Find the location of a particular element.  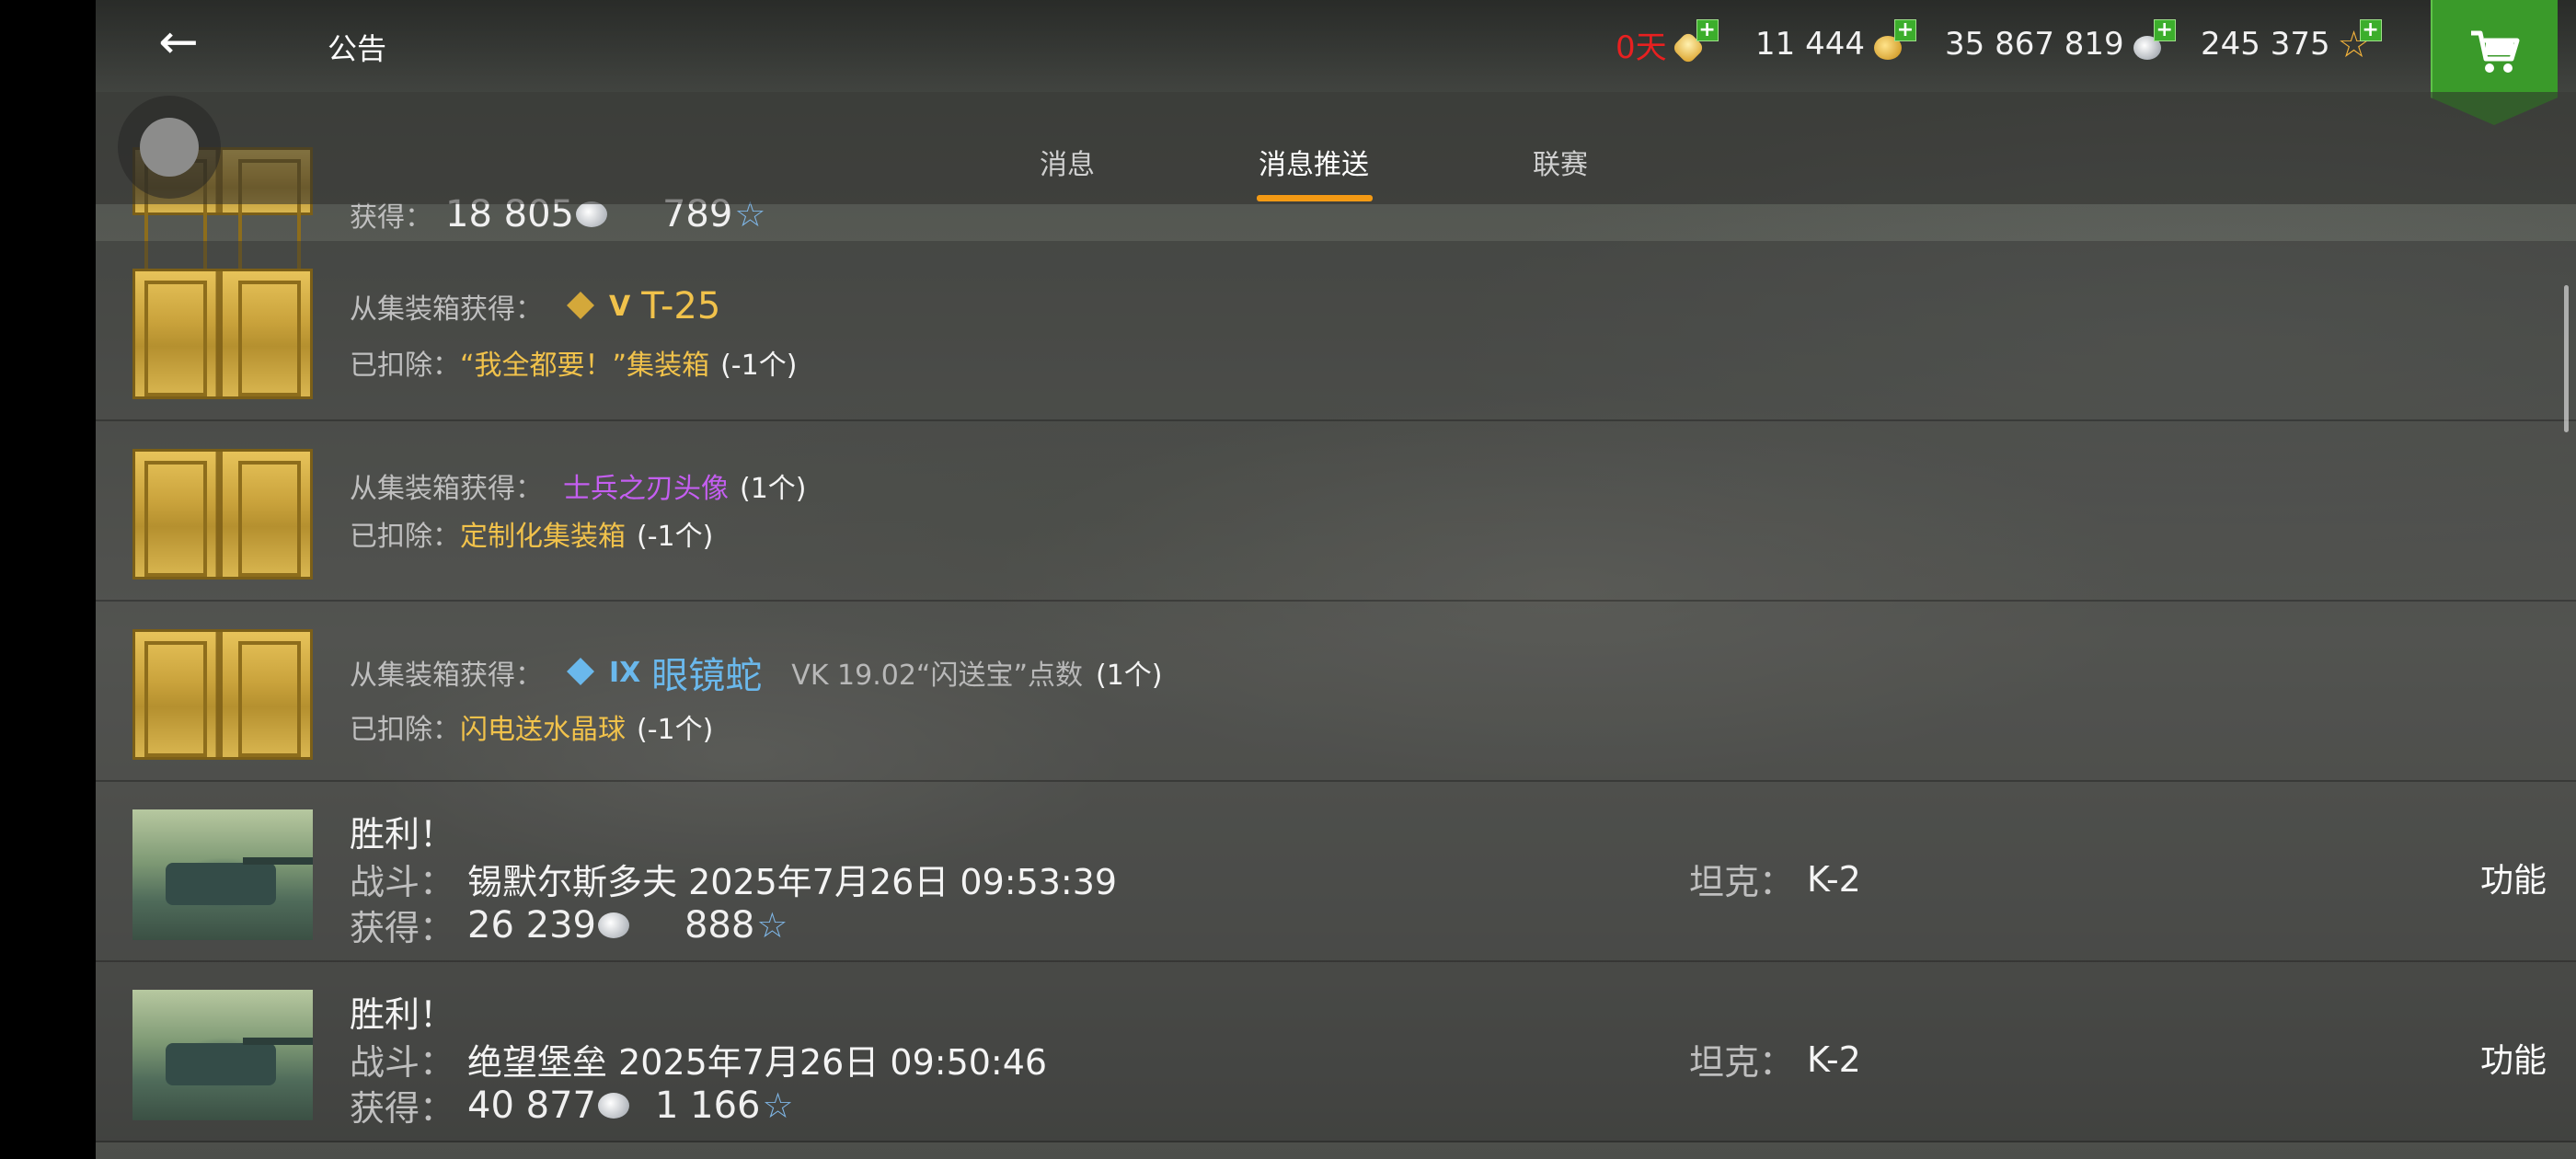

credits-indicator: 35 867 819 + is located at coordinates (2060, 43).